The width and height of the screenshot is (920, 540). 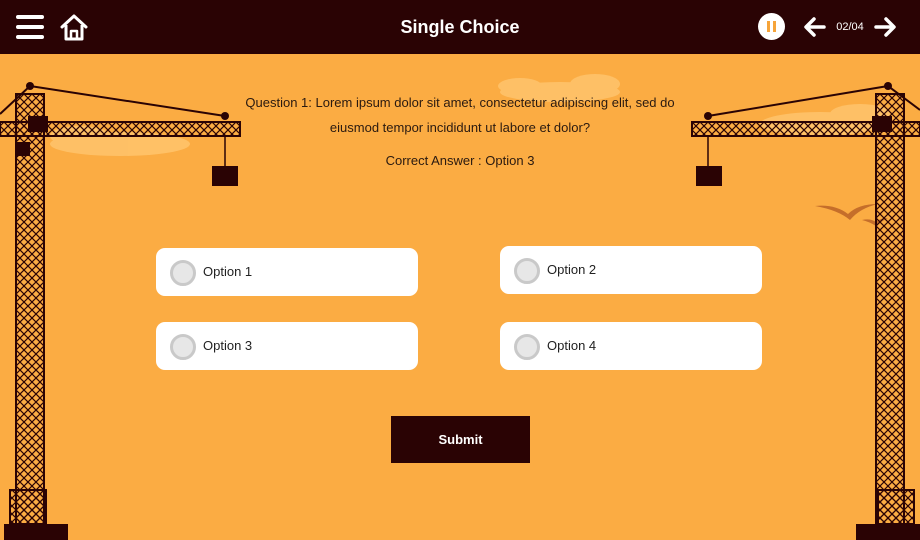 I want to click on top-bar: Single Choice 02/04, so click(x=460, y=27).